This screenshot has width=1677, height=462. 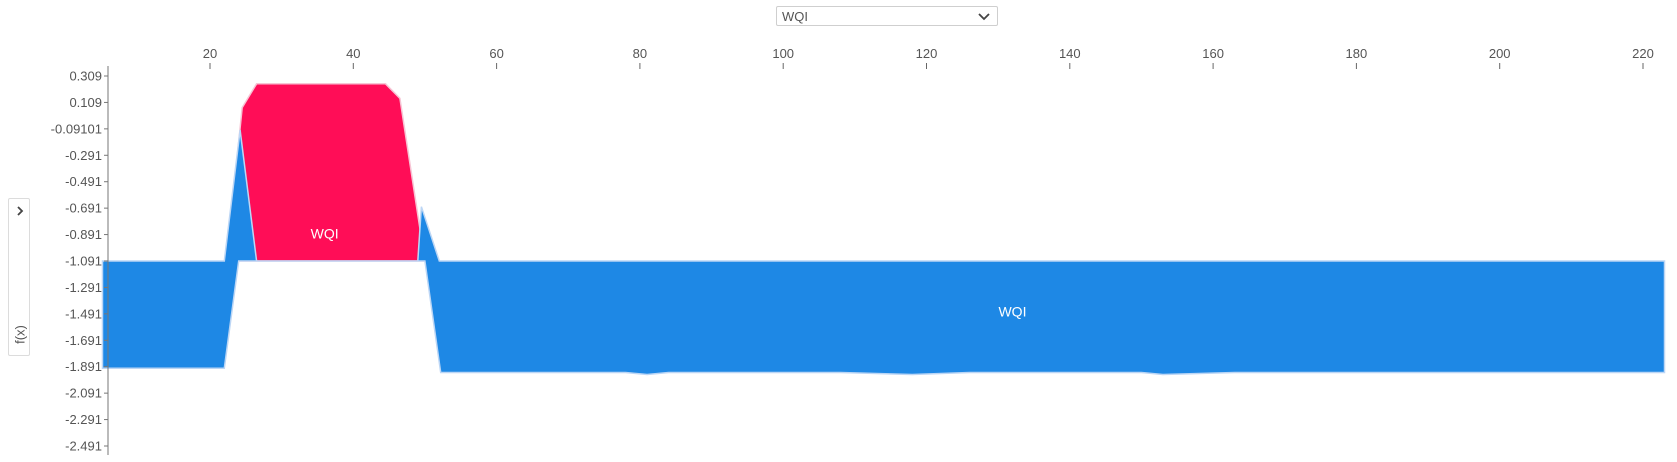 I want to click on x-tick-label: 120, so click(x=927, y=53).